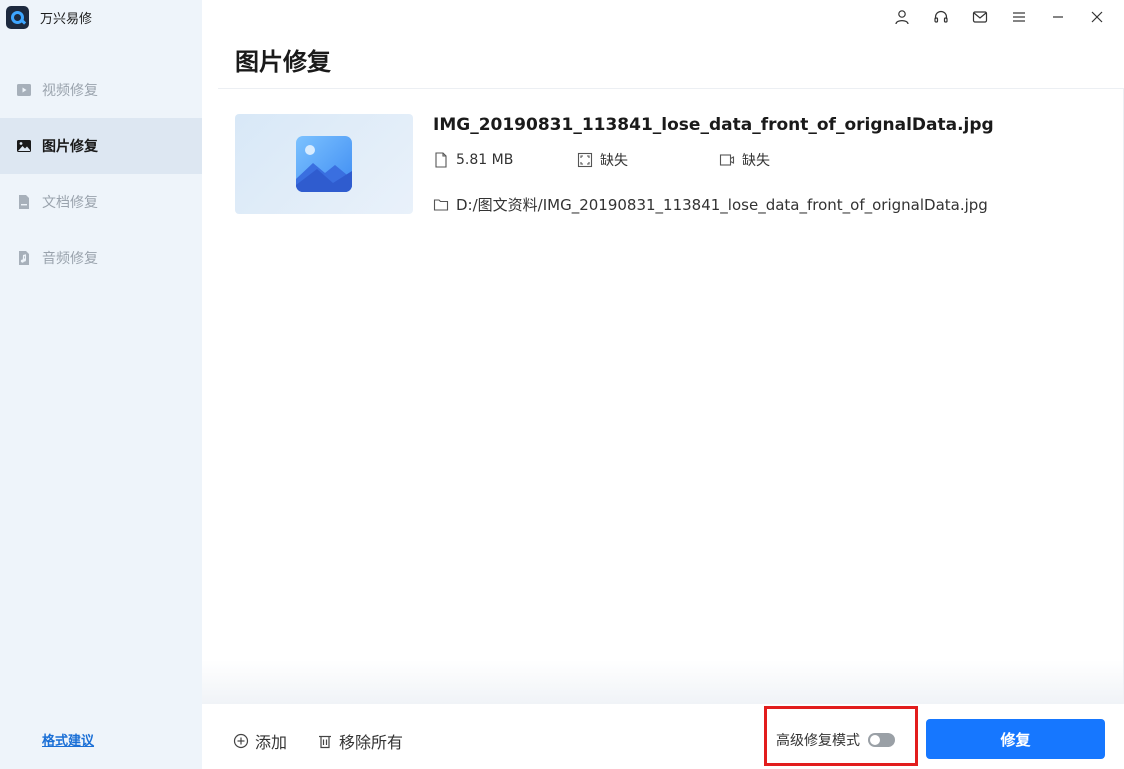 The image size is (1124, 769). Describe the element at coordinates (727, 160) in the screenshot. I see `camera-icon` at that location.